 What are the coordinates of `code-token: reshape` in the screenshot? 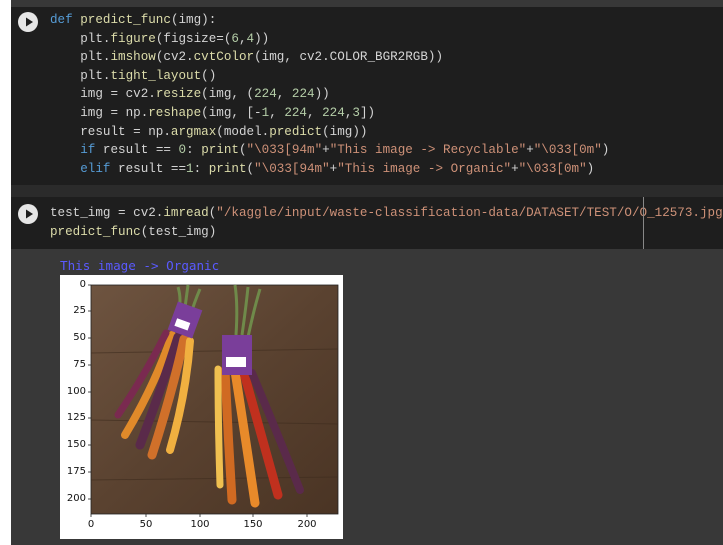 It's located at (175, 112).